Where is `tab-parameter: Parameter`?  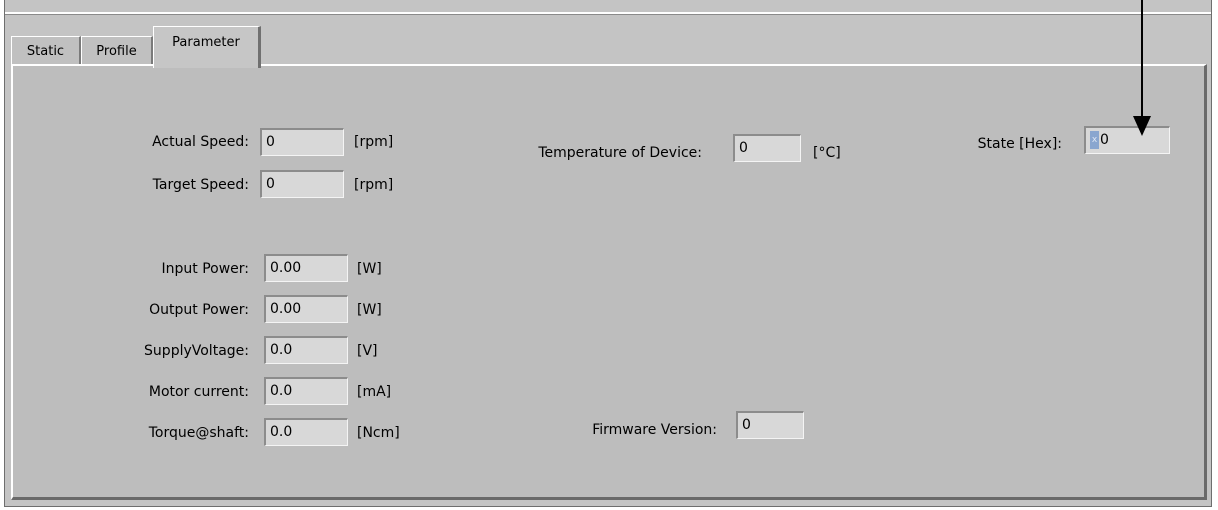 tab-parameter: Parameter is located at coordinates (207, 47).